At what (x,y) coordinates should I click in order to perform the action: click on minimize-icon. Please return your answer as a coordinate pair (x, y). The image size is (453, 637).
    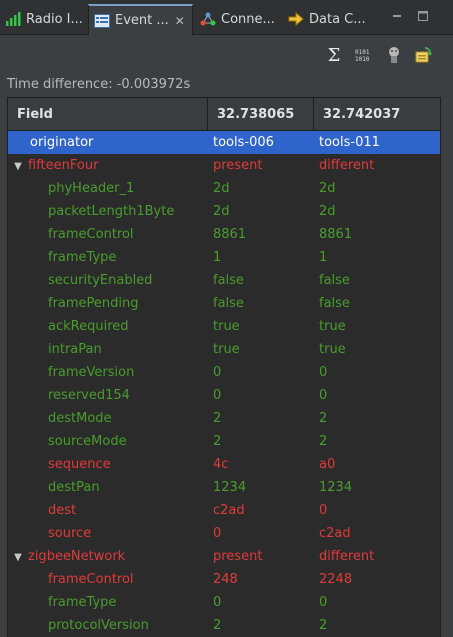
    Looking at the image, I should click on (397, 16).